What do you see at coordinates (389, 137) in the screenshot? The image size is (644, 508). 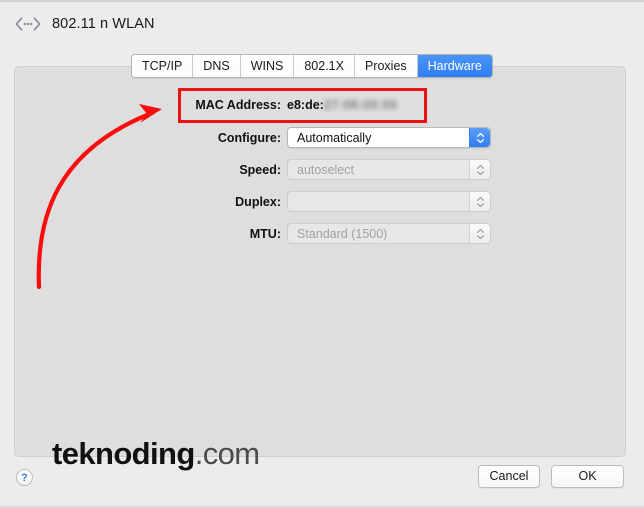 I see `configure-select: Automatically` at bounding box center [389, 137].